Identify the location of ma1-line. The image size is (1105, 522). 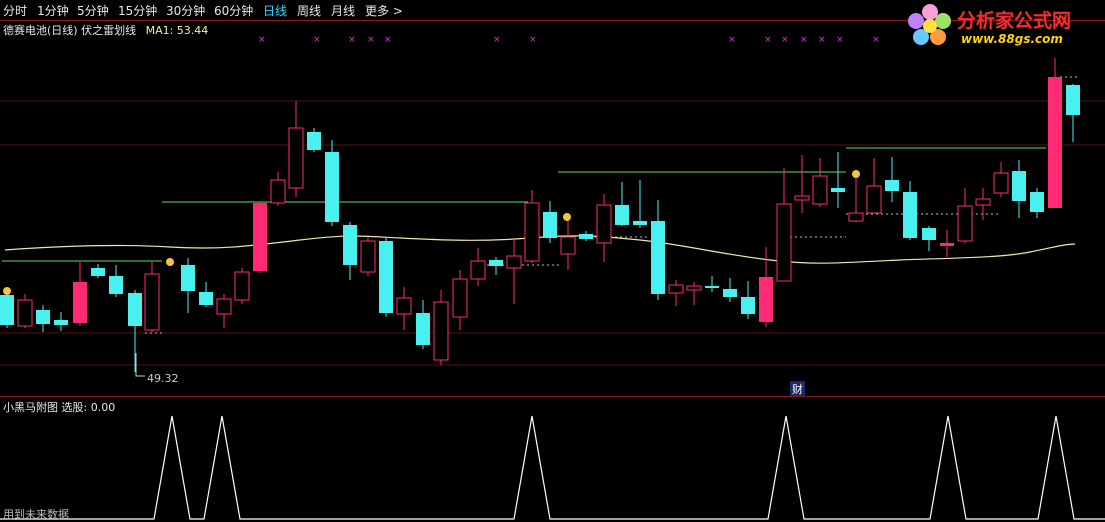
(540, 249).